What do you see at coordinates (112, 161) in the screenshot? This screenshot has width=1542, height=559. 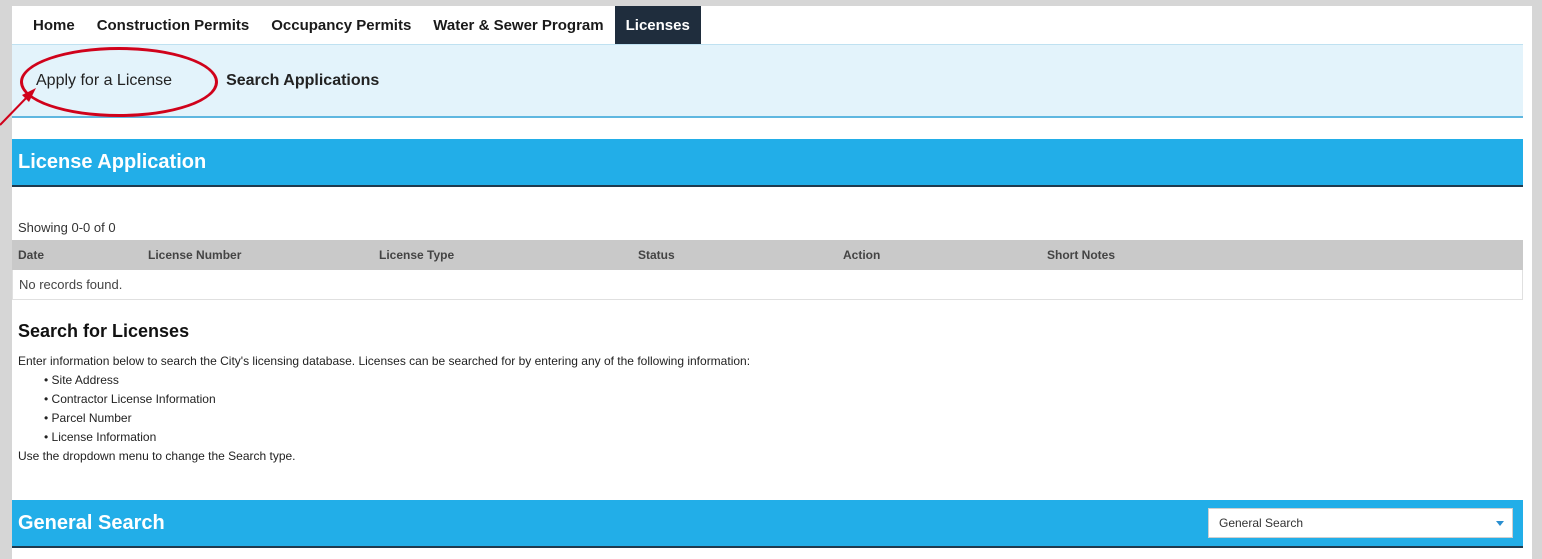 I see `license-application-title: License Application` at bounding box center [112, 161].